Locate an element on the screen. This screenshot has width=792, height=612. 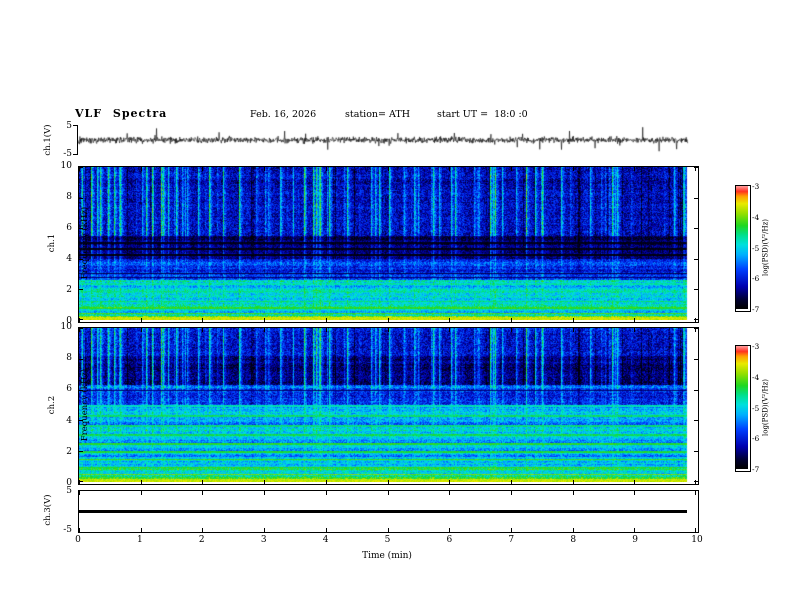
spec1-frequency-label: Frequency (kHz) is located at coordinates (85, 243).